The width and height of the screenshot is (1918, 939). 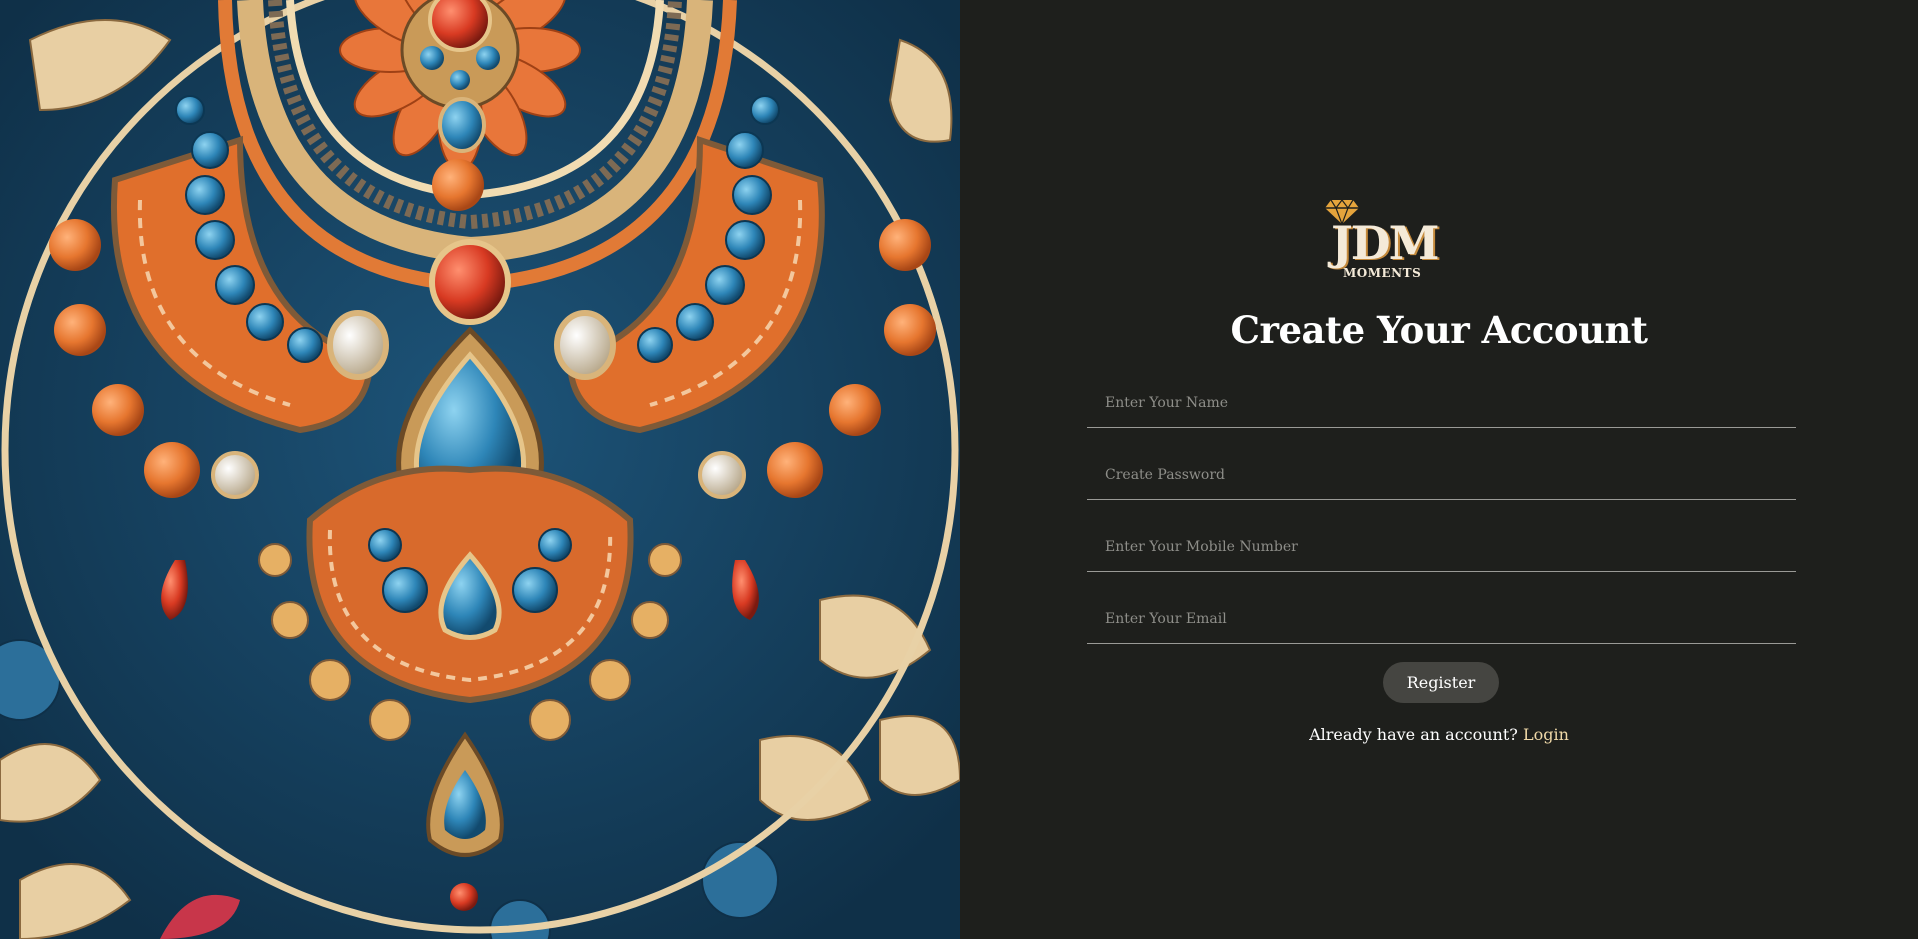 I want to click on password-field, so click(x=1441, y=475).